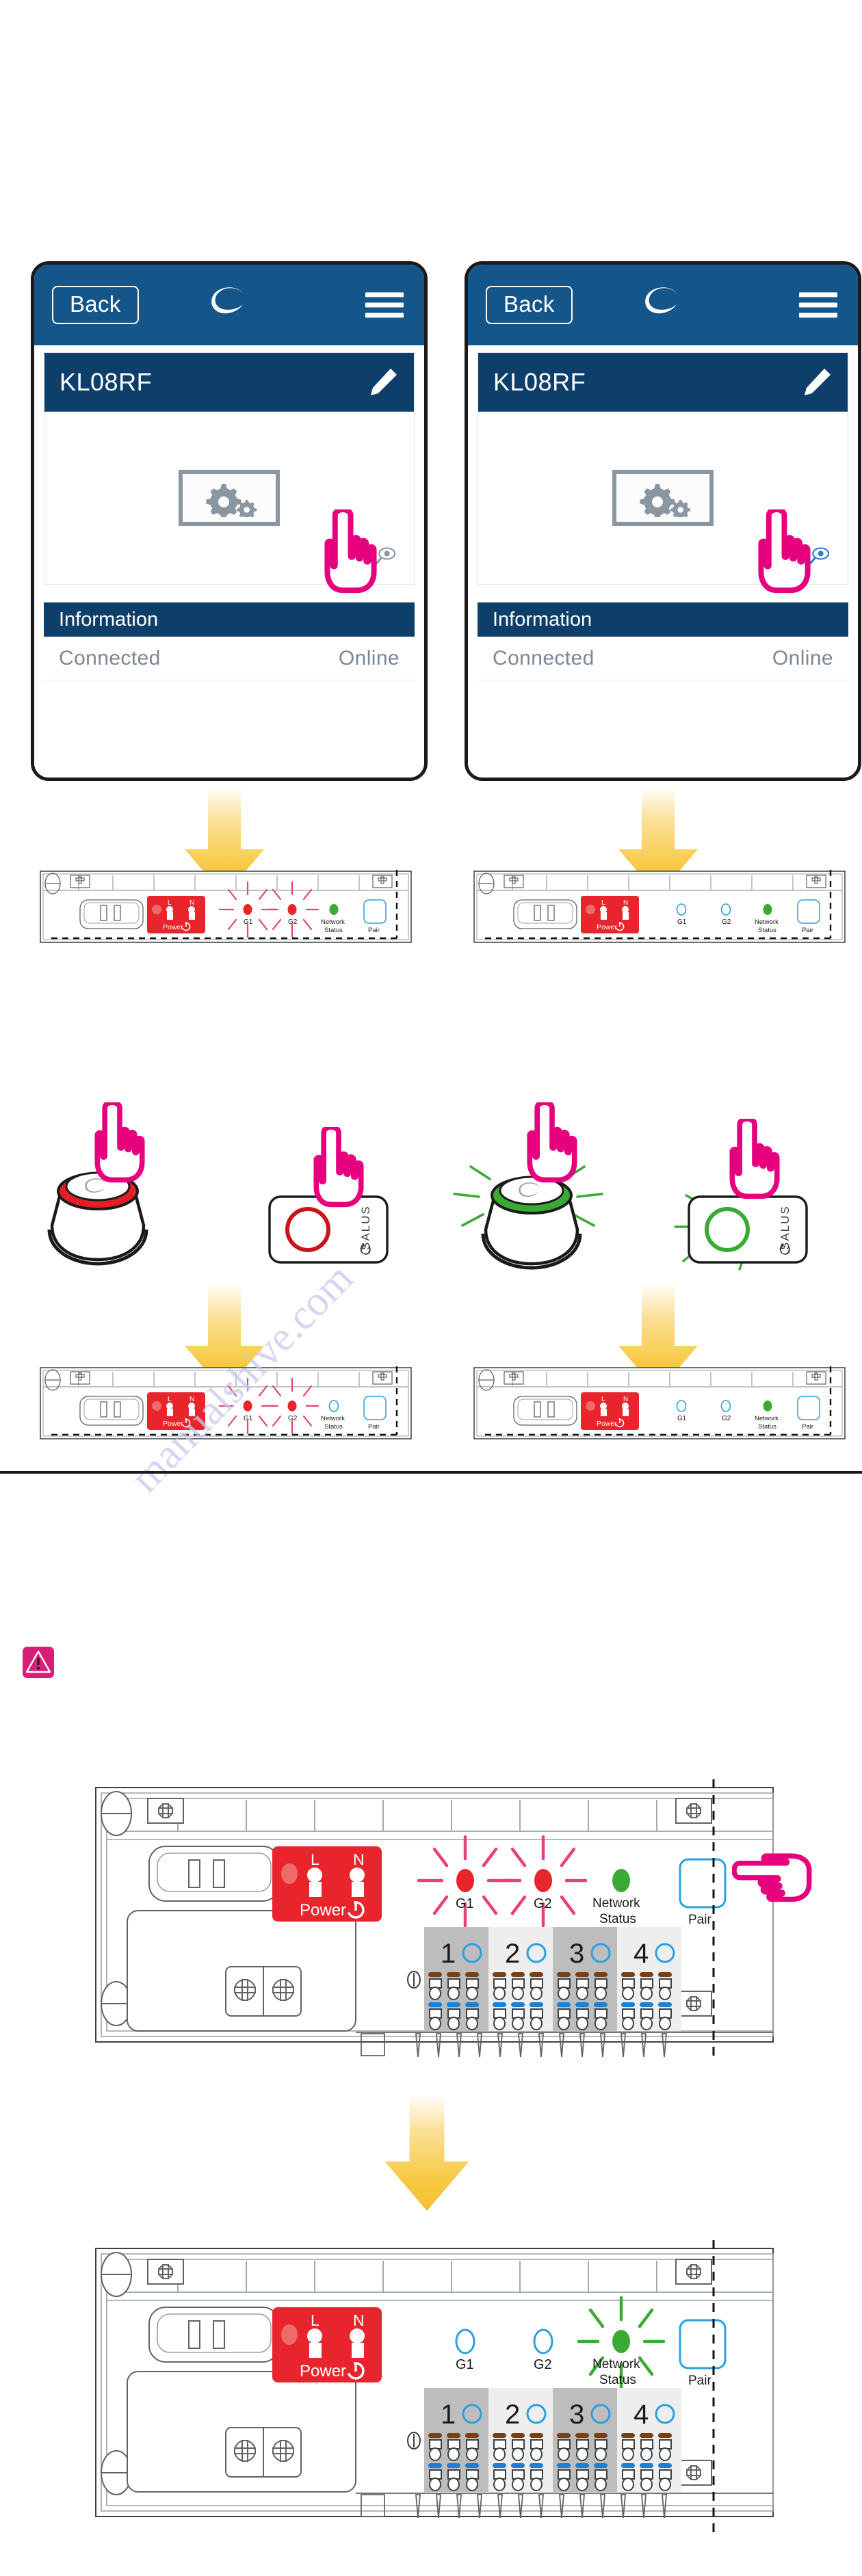  What do you see at coordinates (528, 1217) in the screenshot?
I see `round-thermostat-green` at bounding box center [528, 1217].